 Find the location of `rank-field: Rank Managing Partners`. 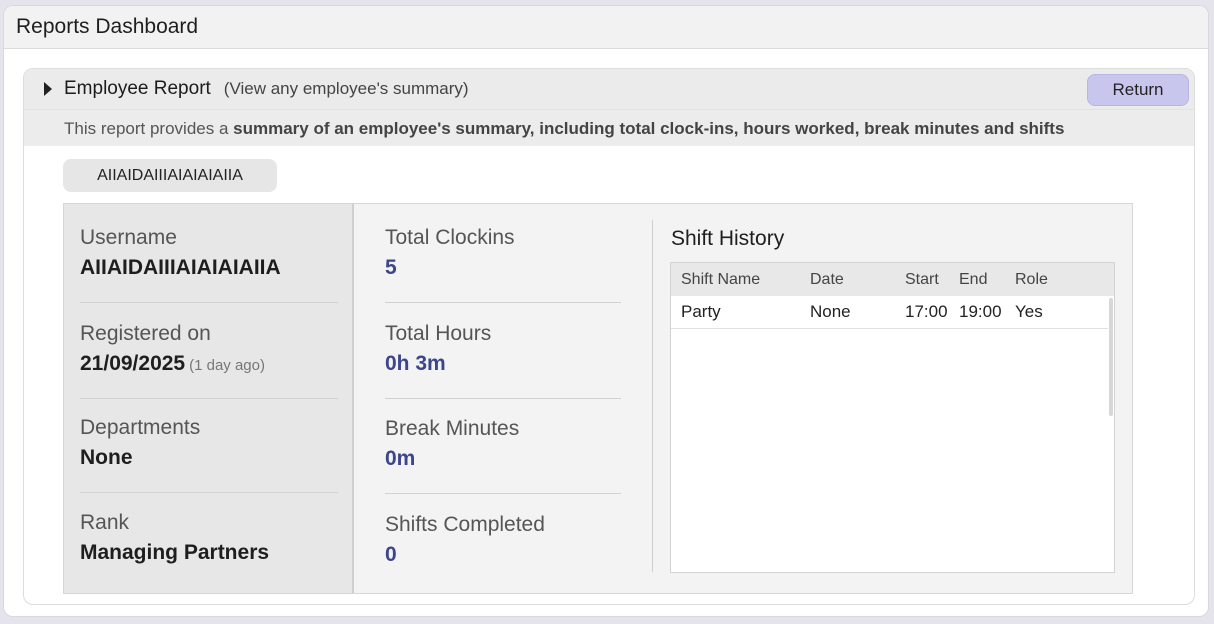

rank-field: Rank Managing Partners is located at coordinates (209, 538).